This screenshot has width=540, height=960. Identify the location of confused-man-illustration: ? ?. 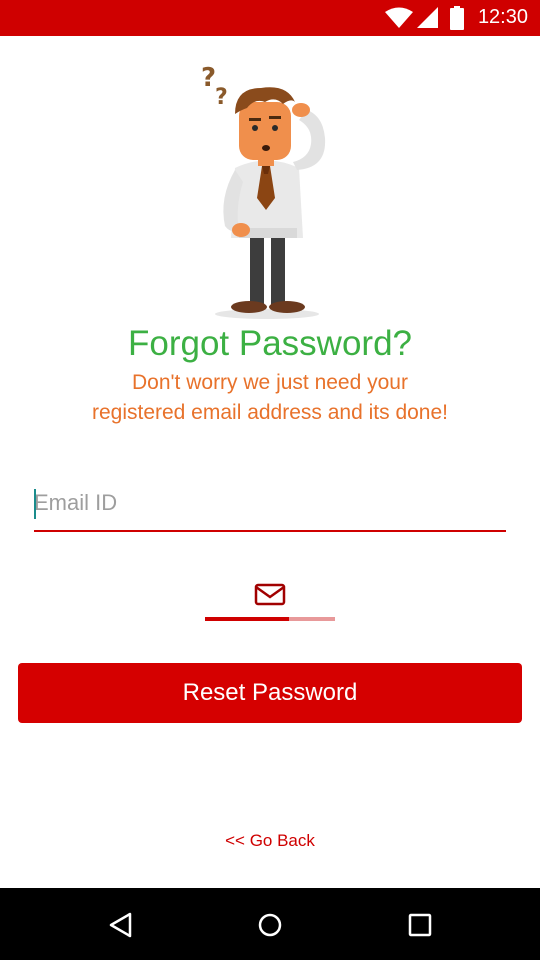
(263, 191).